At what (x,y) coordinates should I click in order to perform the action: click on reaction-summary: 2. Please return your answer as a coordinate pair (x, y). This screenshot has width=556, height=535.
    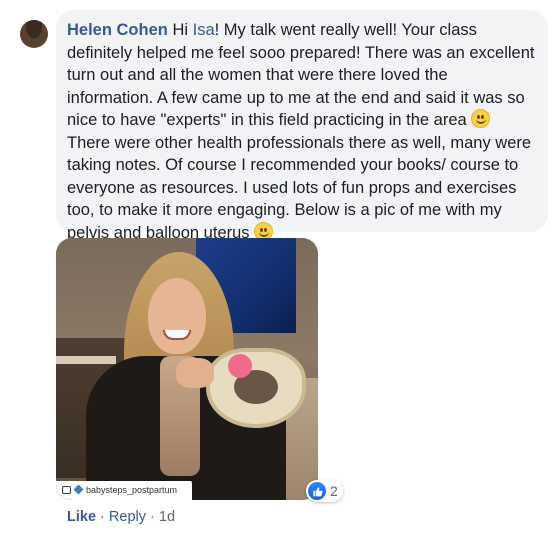
    Looking at the image, I should click on (324, 491).